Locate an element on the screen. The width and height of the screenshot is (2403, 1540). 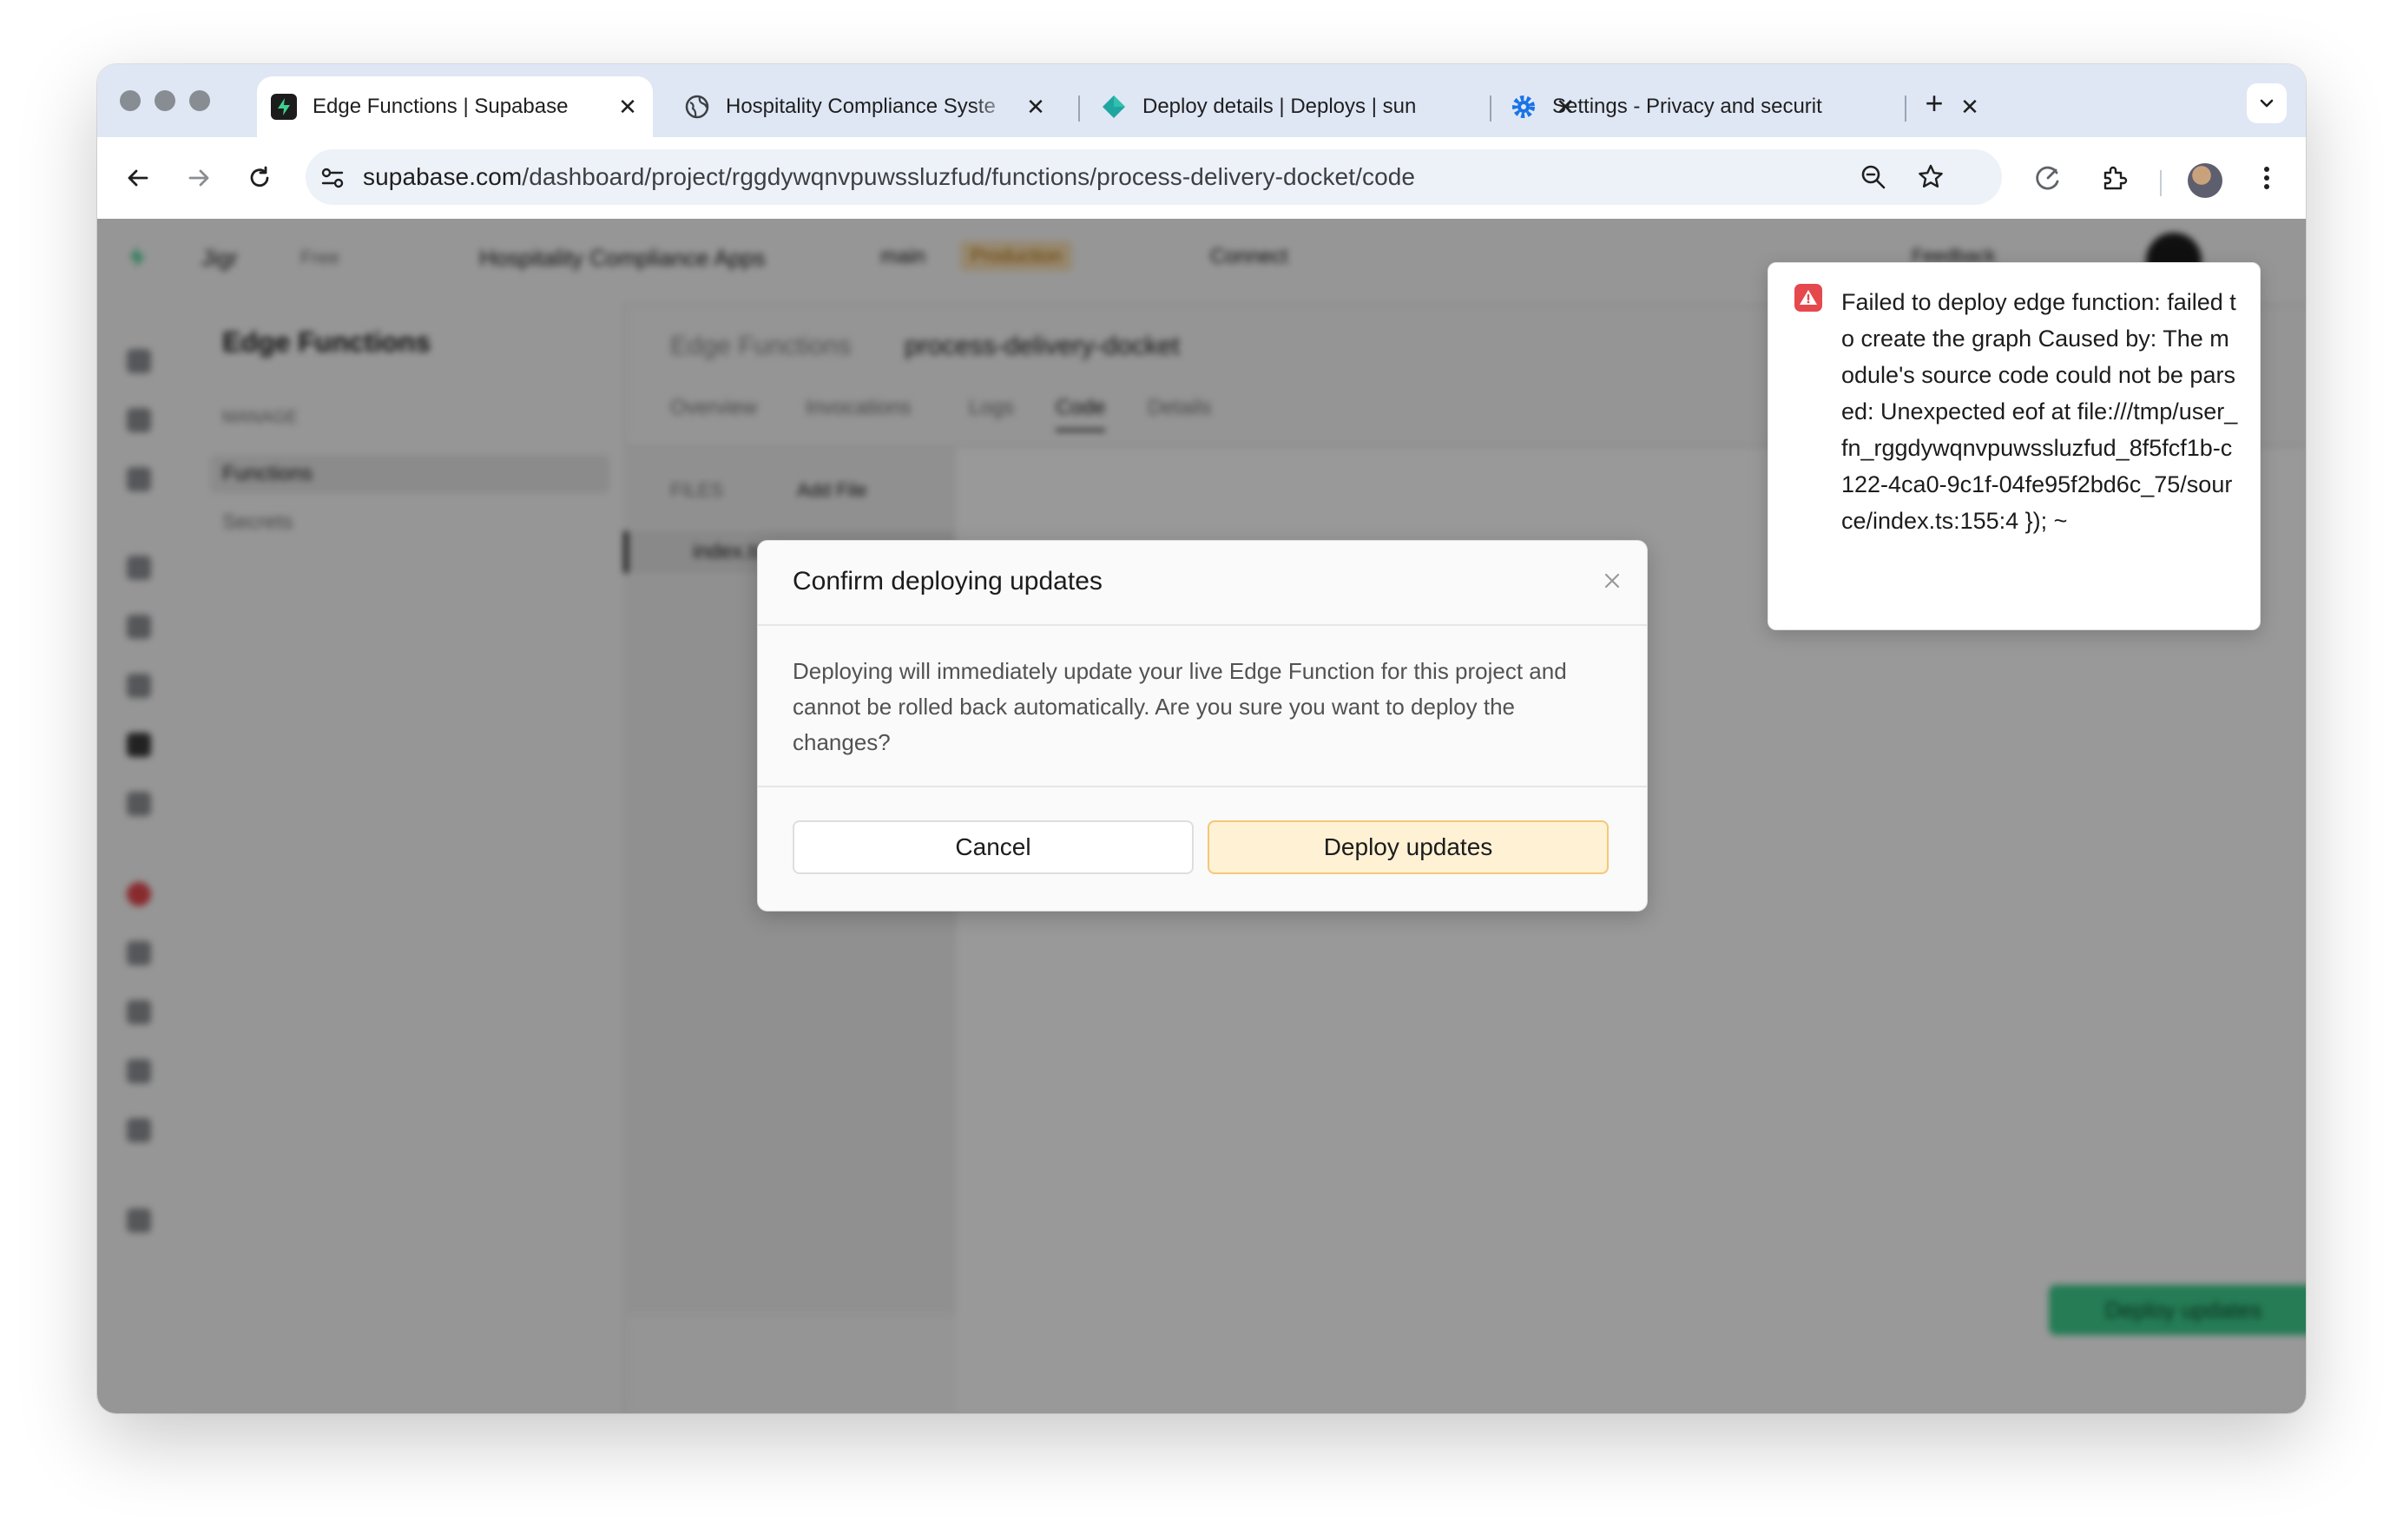
more-vertical-icon is located at coordinates (2266, 178).